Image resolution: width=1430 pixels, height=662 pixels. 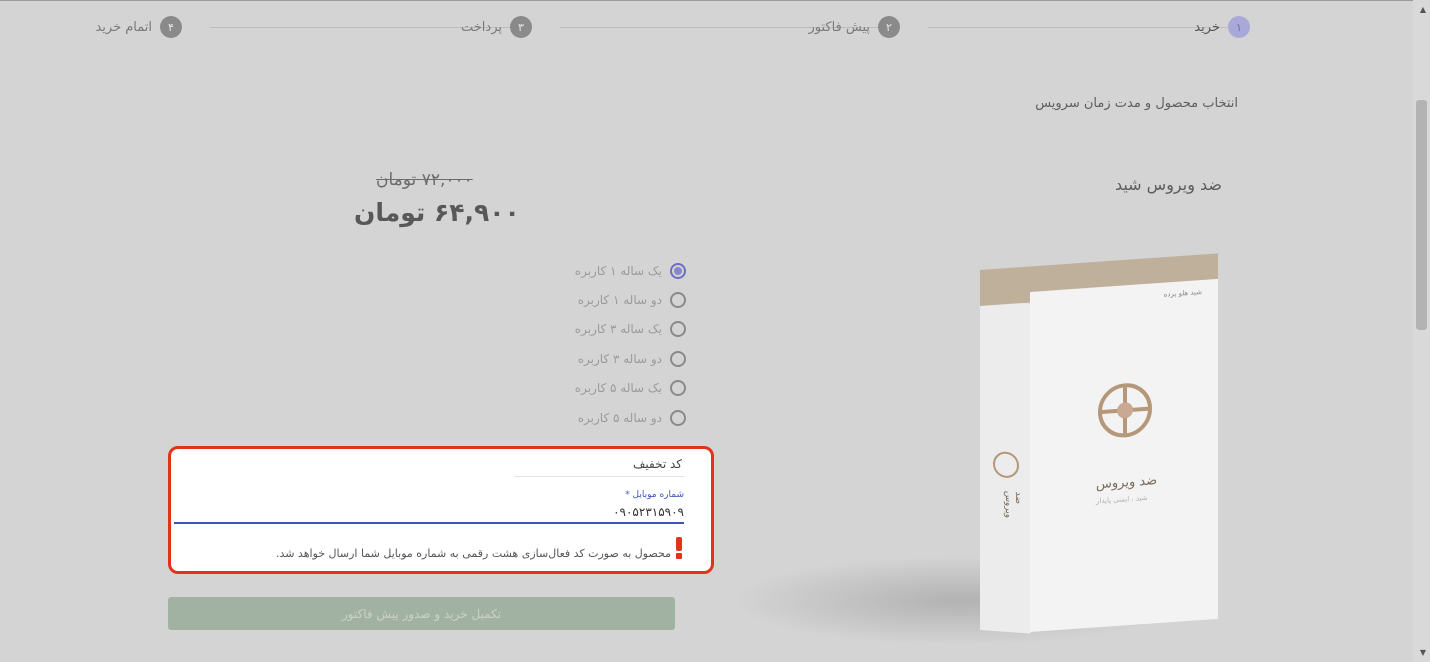 What do you see at coordinates (1013, 504) in the screenshot?
I see `product-box-side-text: ضد ویروس` at bounding box center [1013, 504].